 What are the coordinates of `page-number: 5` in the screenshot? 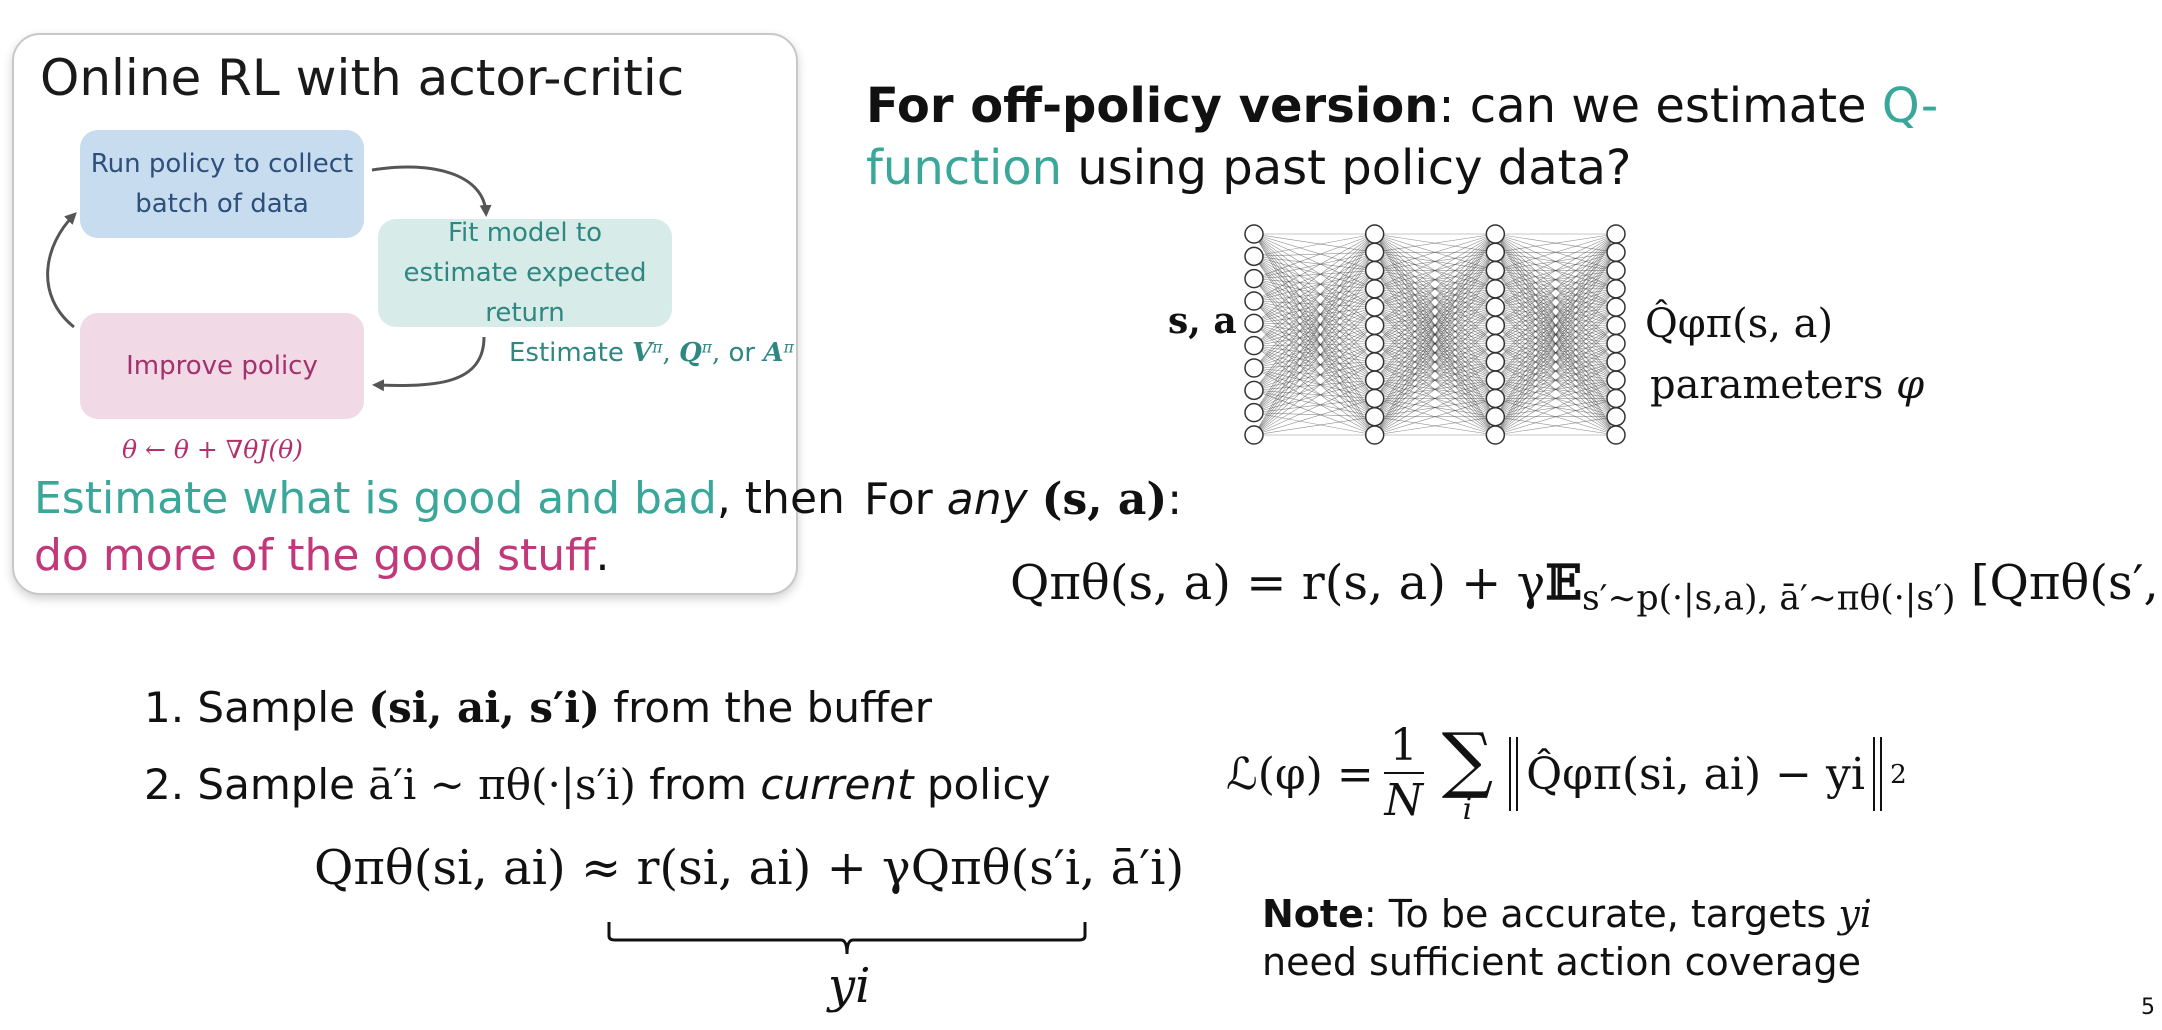 It's located at (2148, 1007).